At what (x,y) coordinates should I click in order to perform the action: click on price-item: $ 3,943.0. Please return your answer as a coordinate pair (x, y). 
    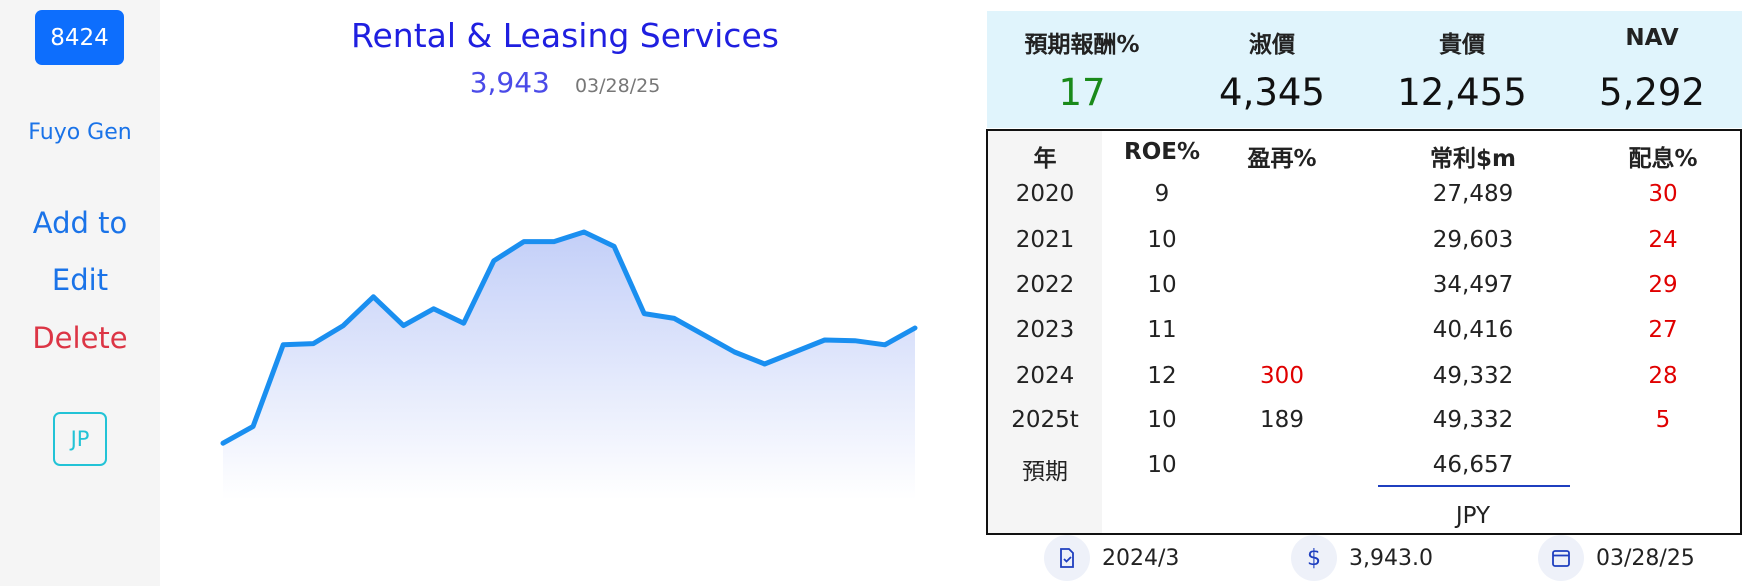
    Looking at the image, I should click on (1362, 558).